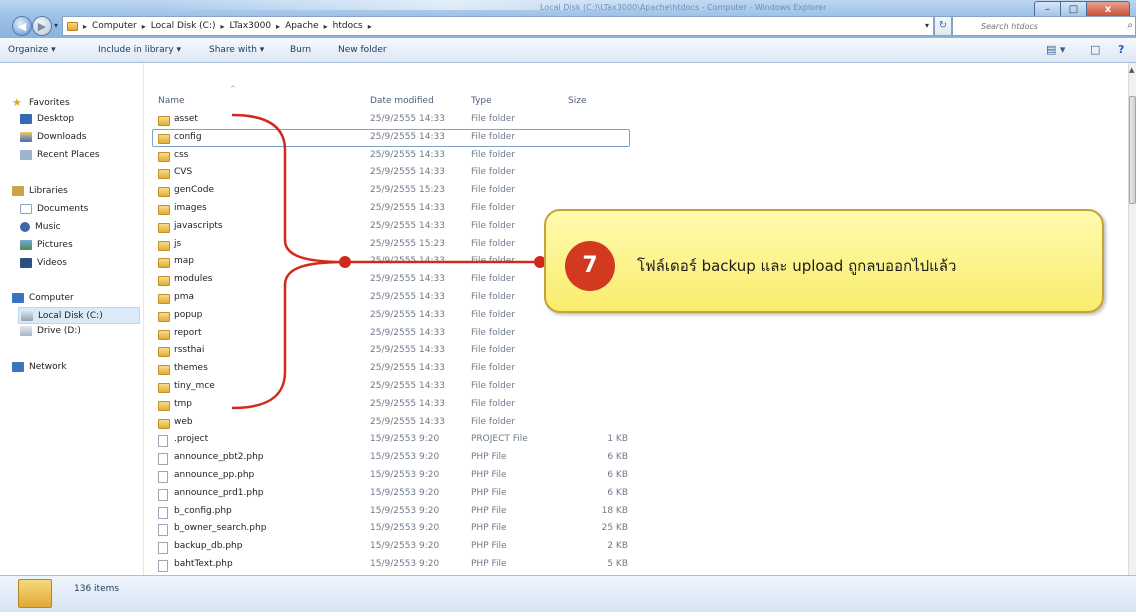 The width and height of the screenshot is (1136, 612). Describe the element at coordinates (171, 101) in the screenshot. I see `column-header-name: Name` at that location.